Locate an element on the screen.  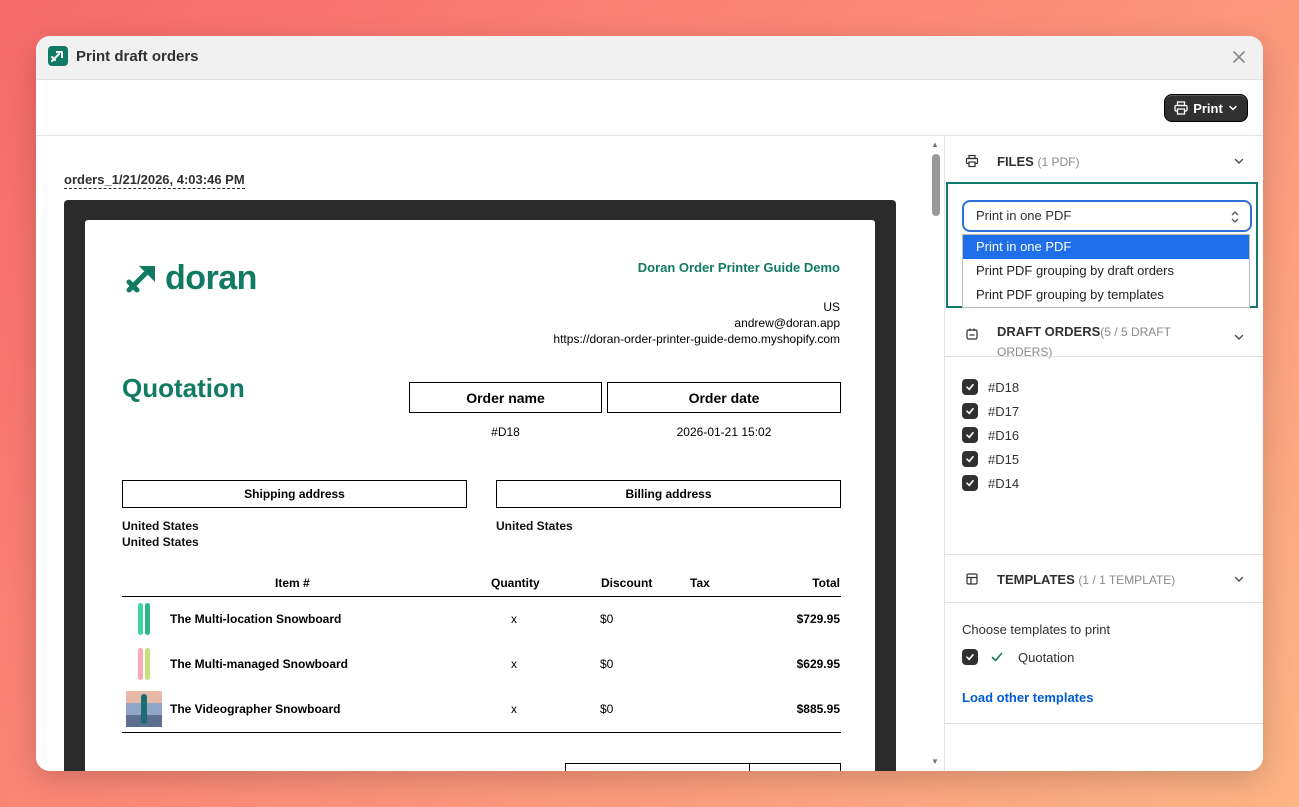
document-title: Quotation is located at coordinates (183, 388).